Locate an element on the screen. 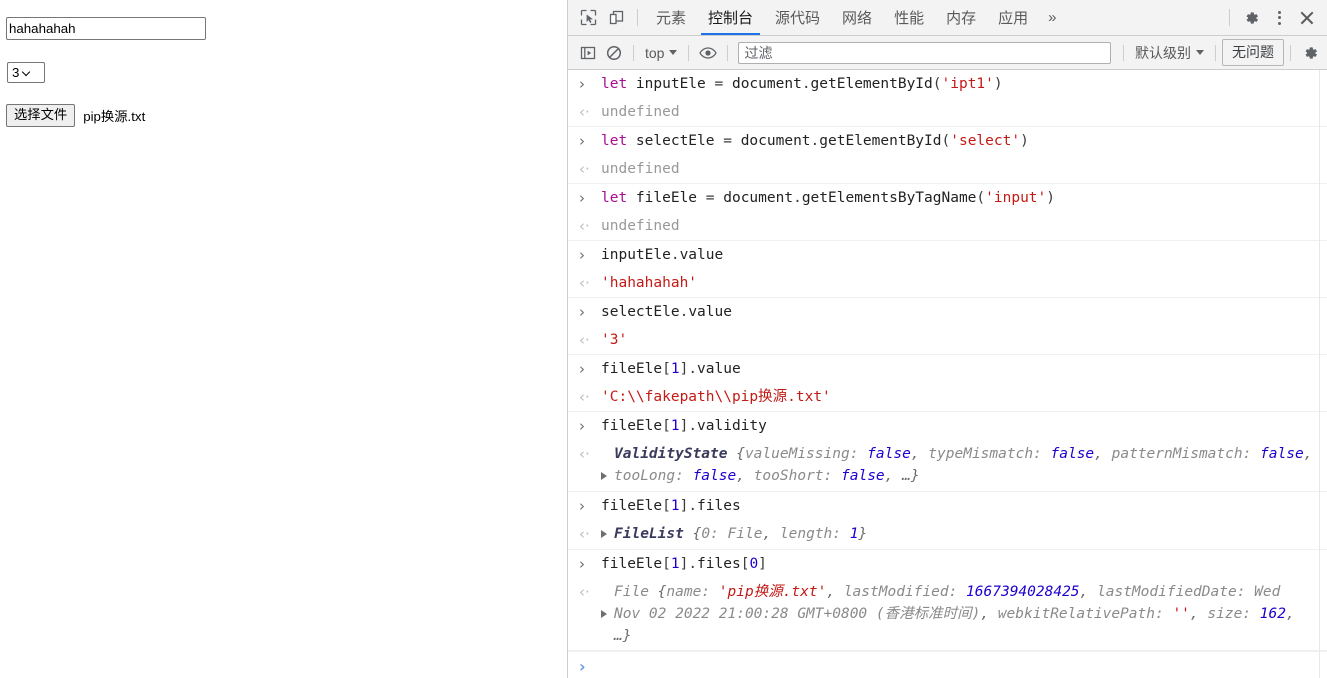 This screenshot has width=1327, height=678. text-input is located at coordinates (106, 28).